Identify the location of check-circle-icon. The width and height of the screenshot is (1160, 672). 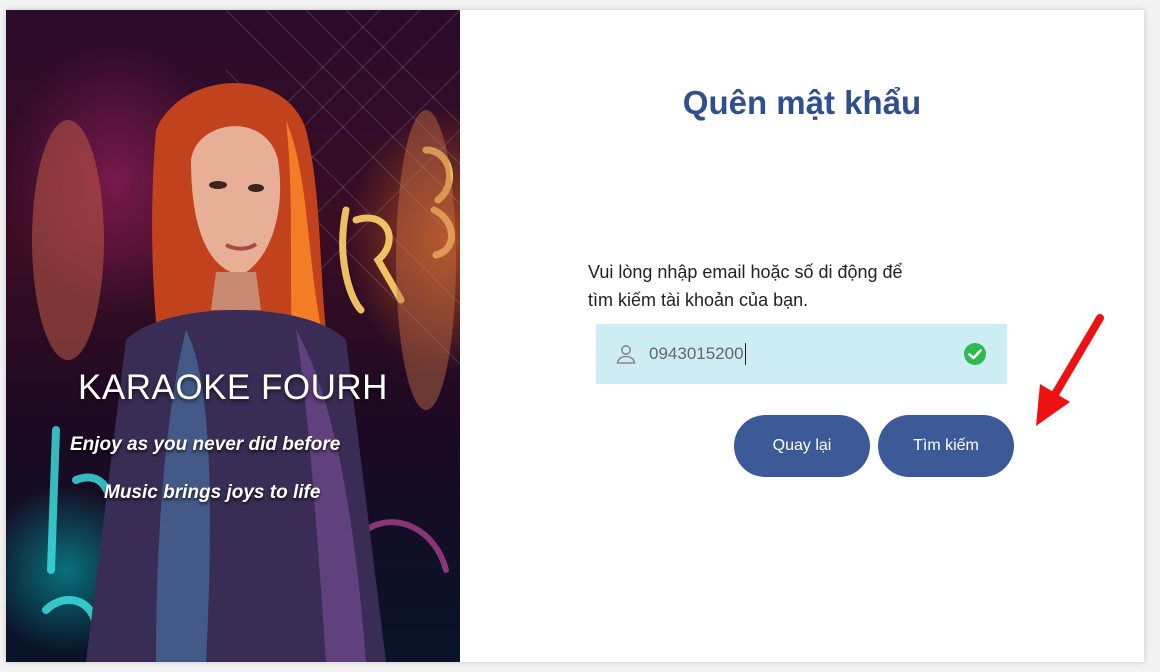
(975, 354).